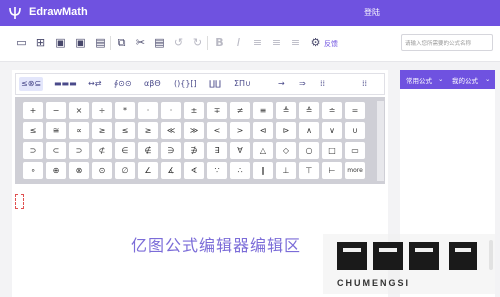 This screenshot has height=297, width=500. Describe the element at coordinates (19, 201) in the screenshot. I see `input-placeholder-box` at that location.